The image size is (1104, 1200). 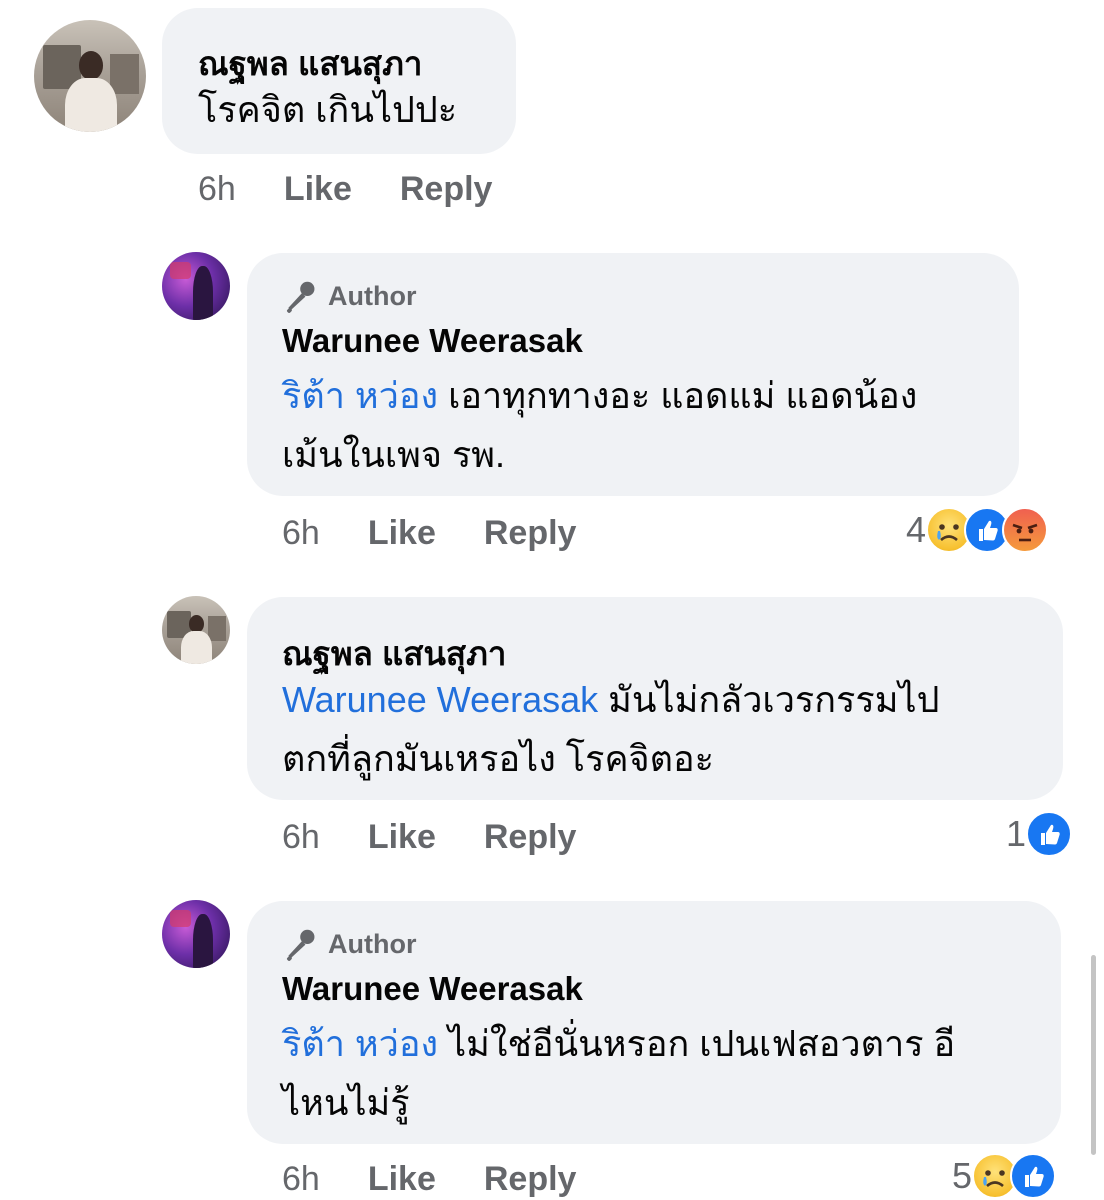 I want to click on reaction-count: 1, so click(x=1016, y=833).